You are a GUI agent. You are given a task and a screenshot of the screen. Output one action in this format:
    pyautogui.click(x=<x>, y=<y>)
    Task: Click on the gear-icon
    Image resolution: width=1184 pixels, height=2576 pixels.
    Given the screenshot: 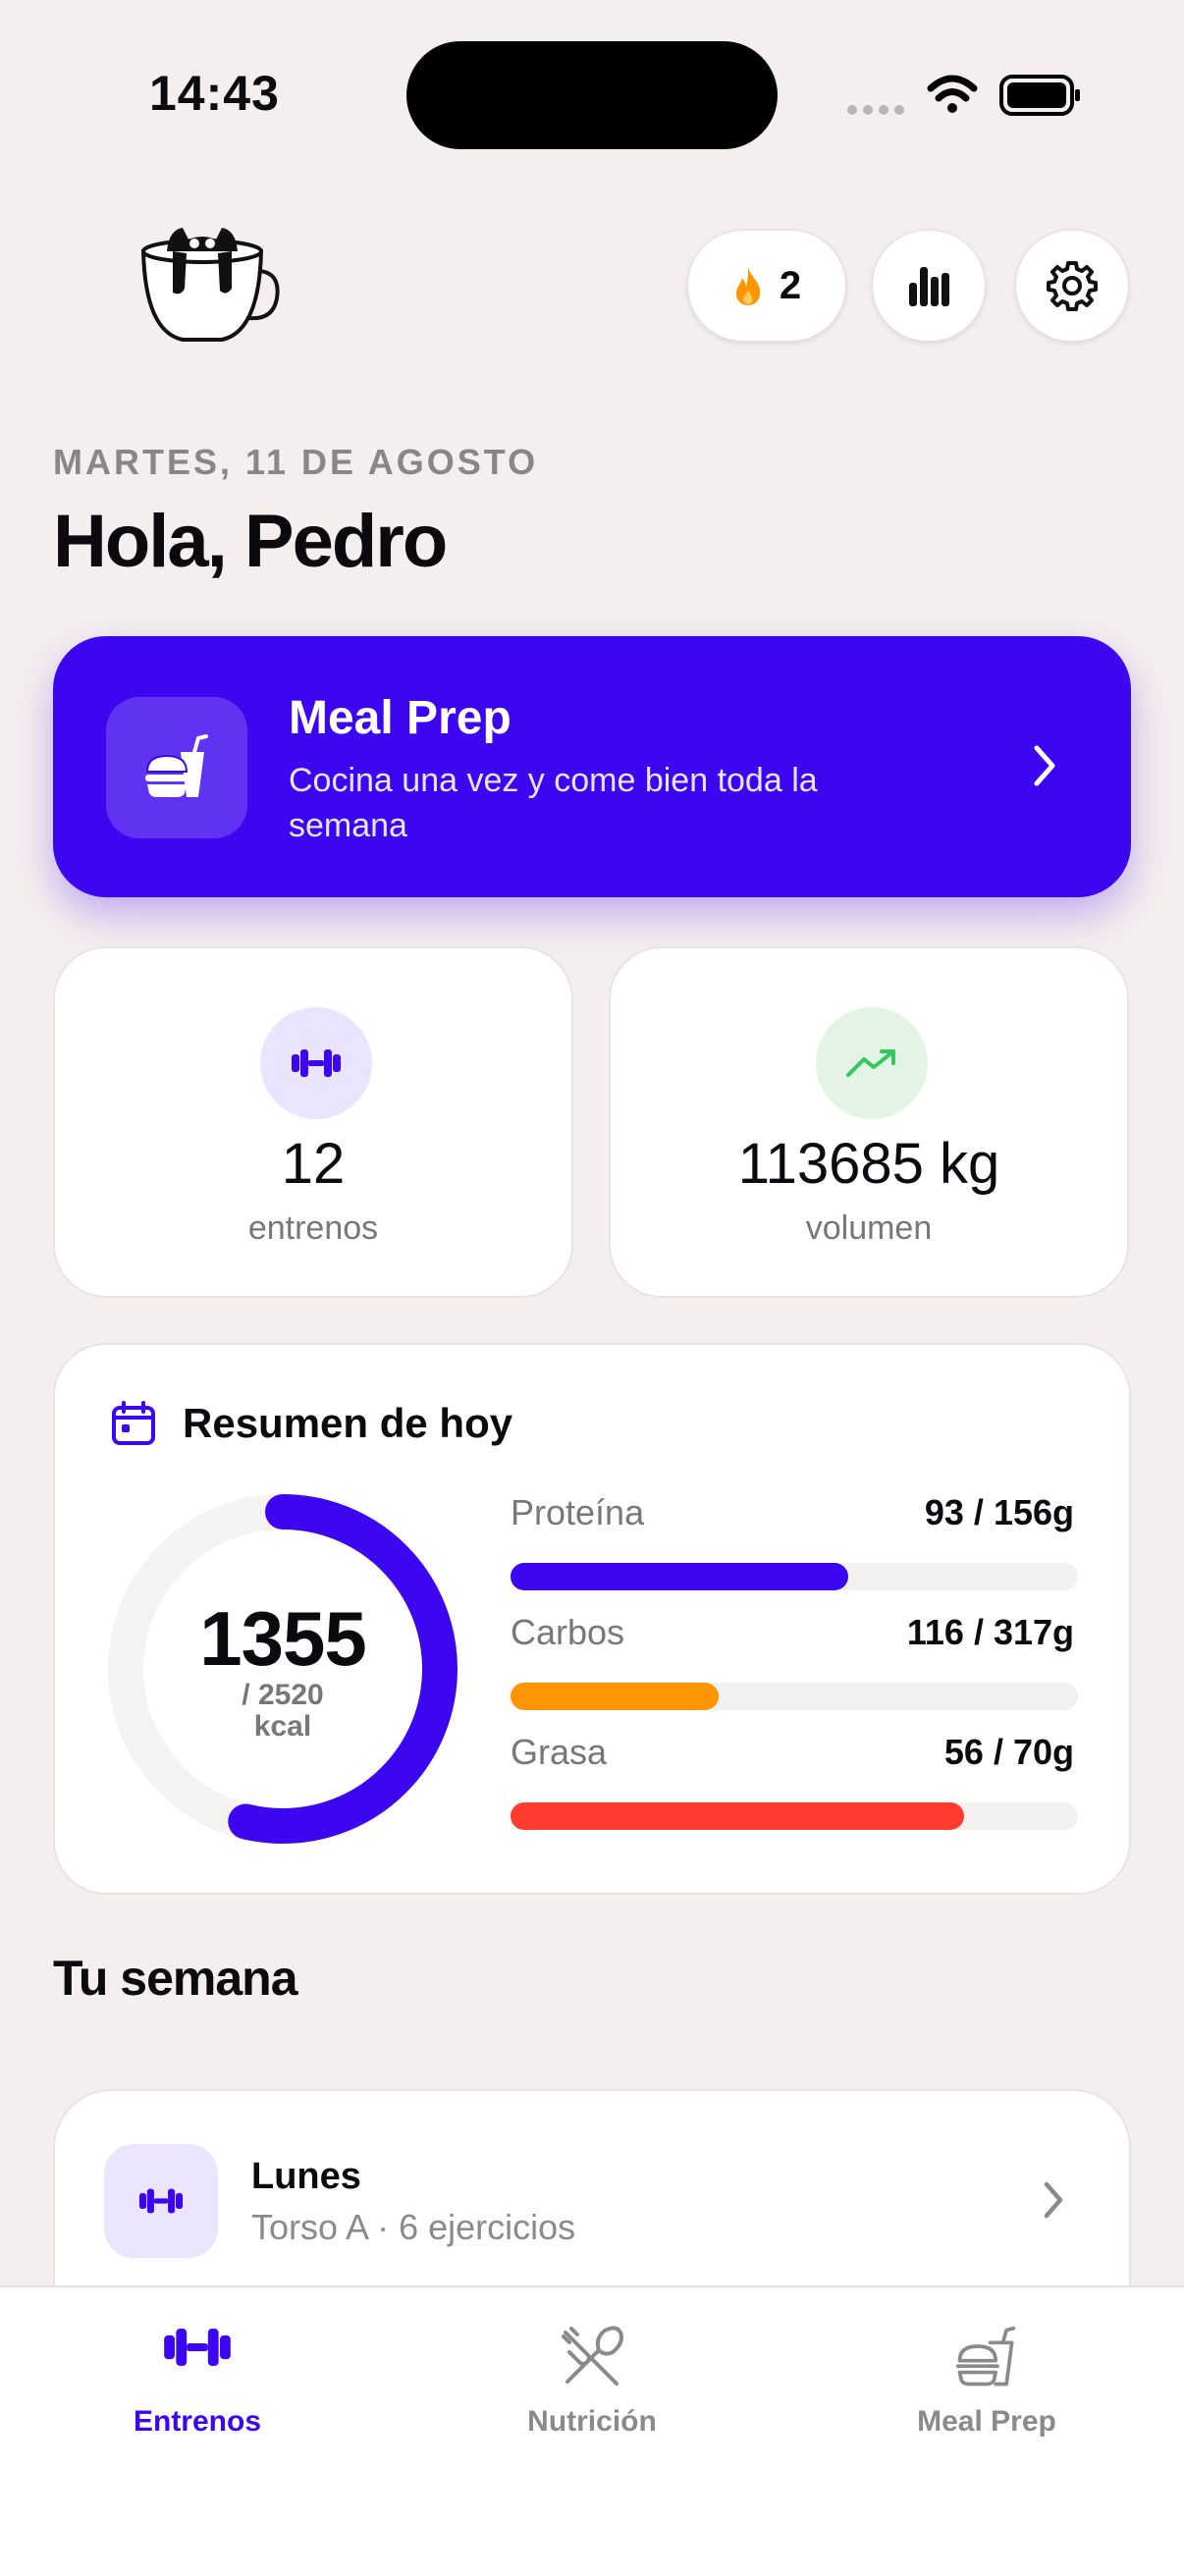 What is the action you would take?
    pyautogui.click(x=1072, y=286)
    